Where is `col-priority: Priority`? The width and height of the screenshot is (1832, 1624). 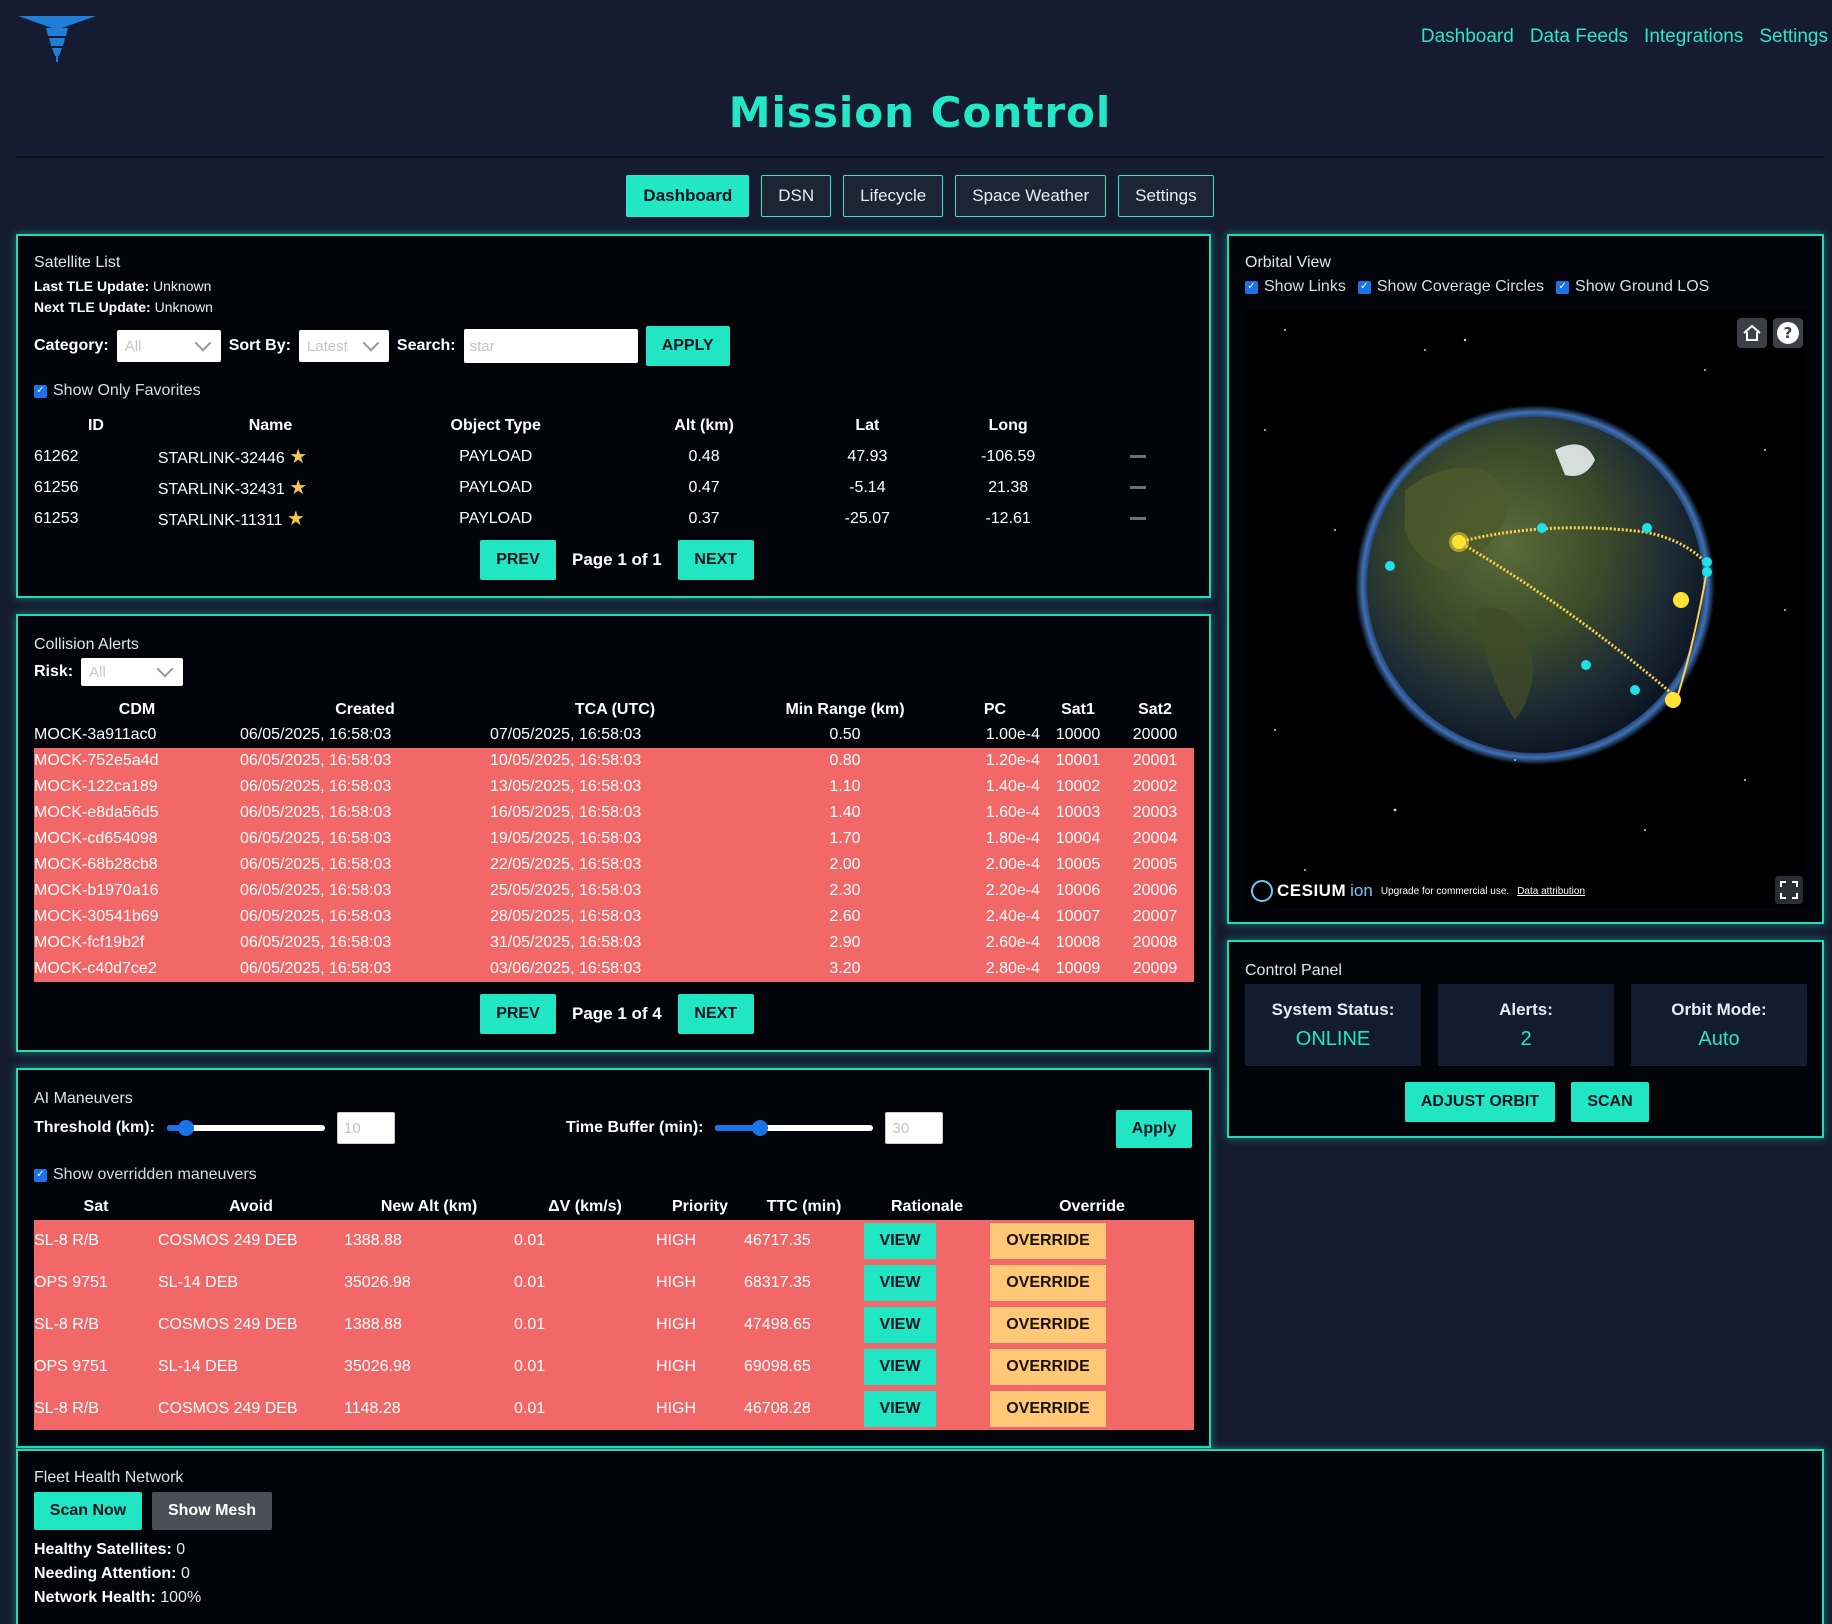
col-priority: Priority is located at coordinates (699, 1206).